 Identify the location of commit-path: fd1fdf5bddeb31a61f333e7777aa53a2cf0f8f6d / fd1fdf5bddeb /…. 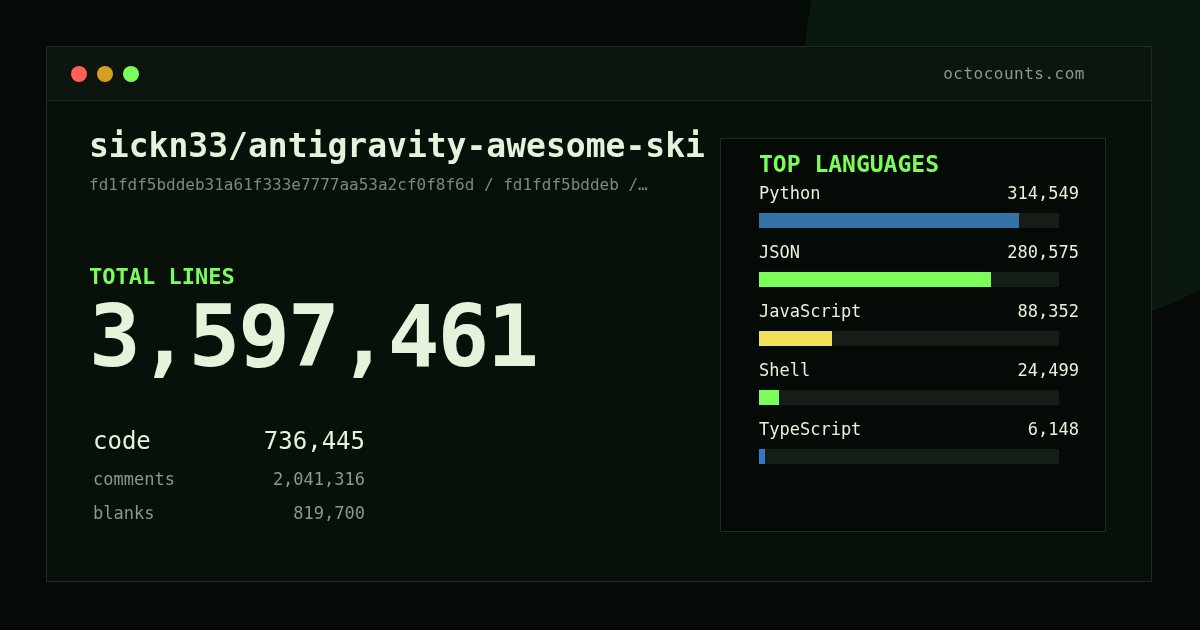
(369, 184).